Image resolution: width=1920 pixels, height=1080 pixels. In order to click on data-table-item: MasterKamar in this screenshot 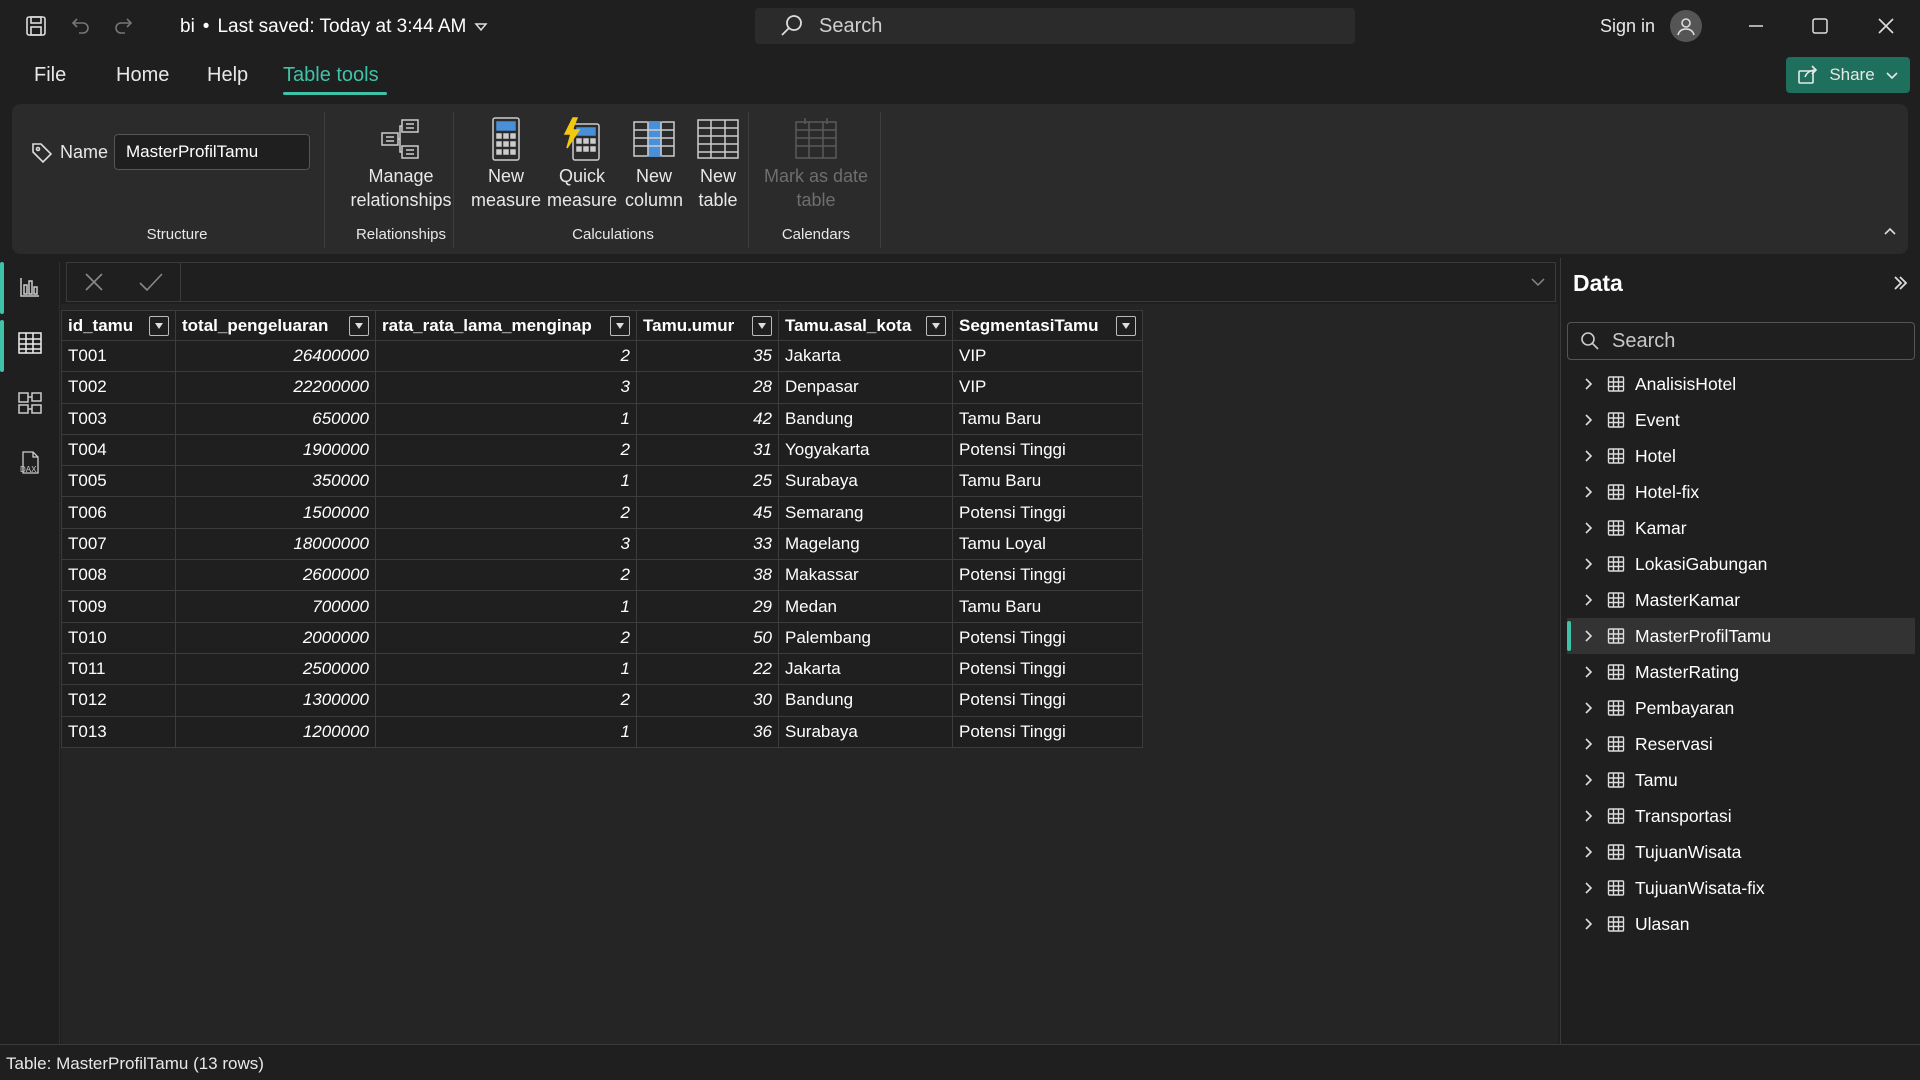, I will do `click(1741, 600)`.